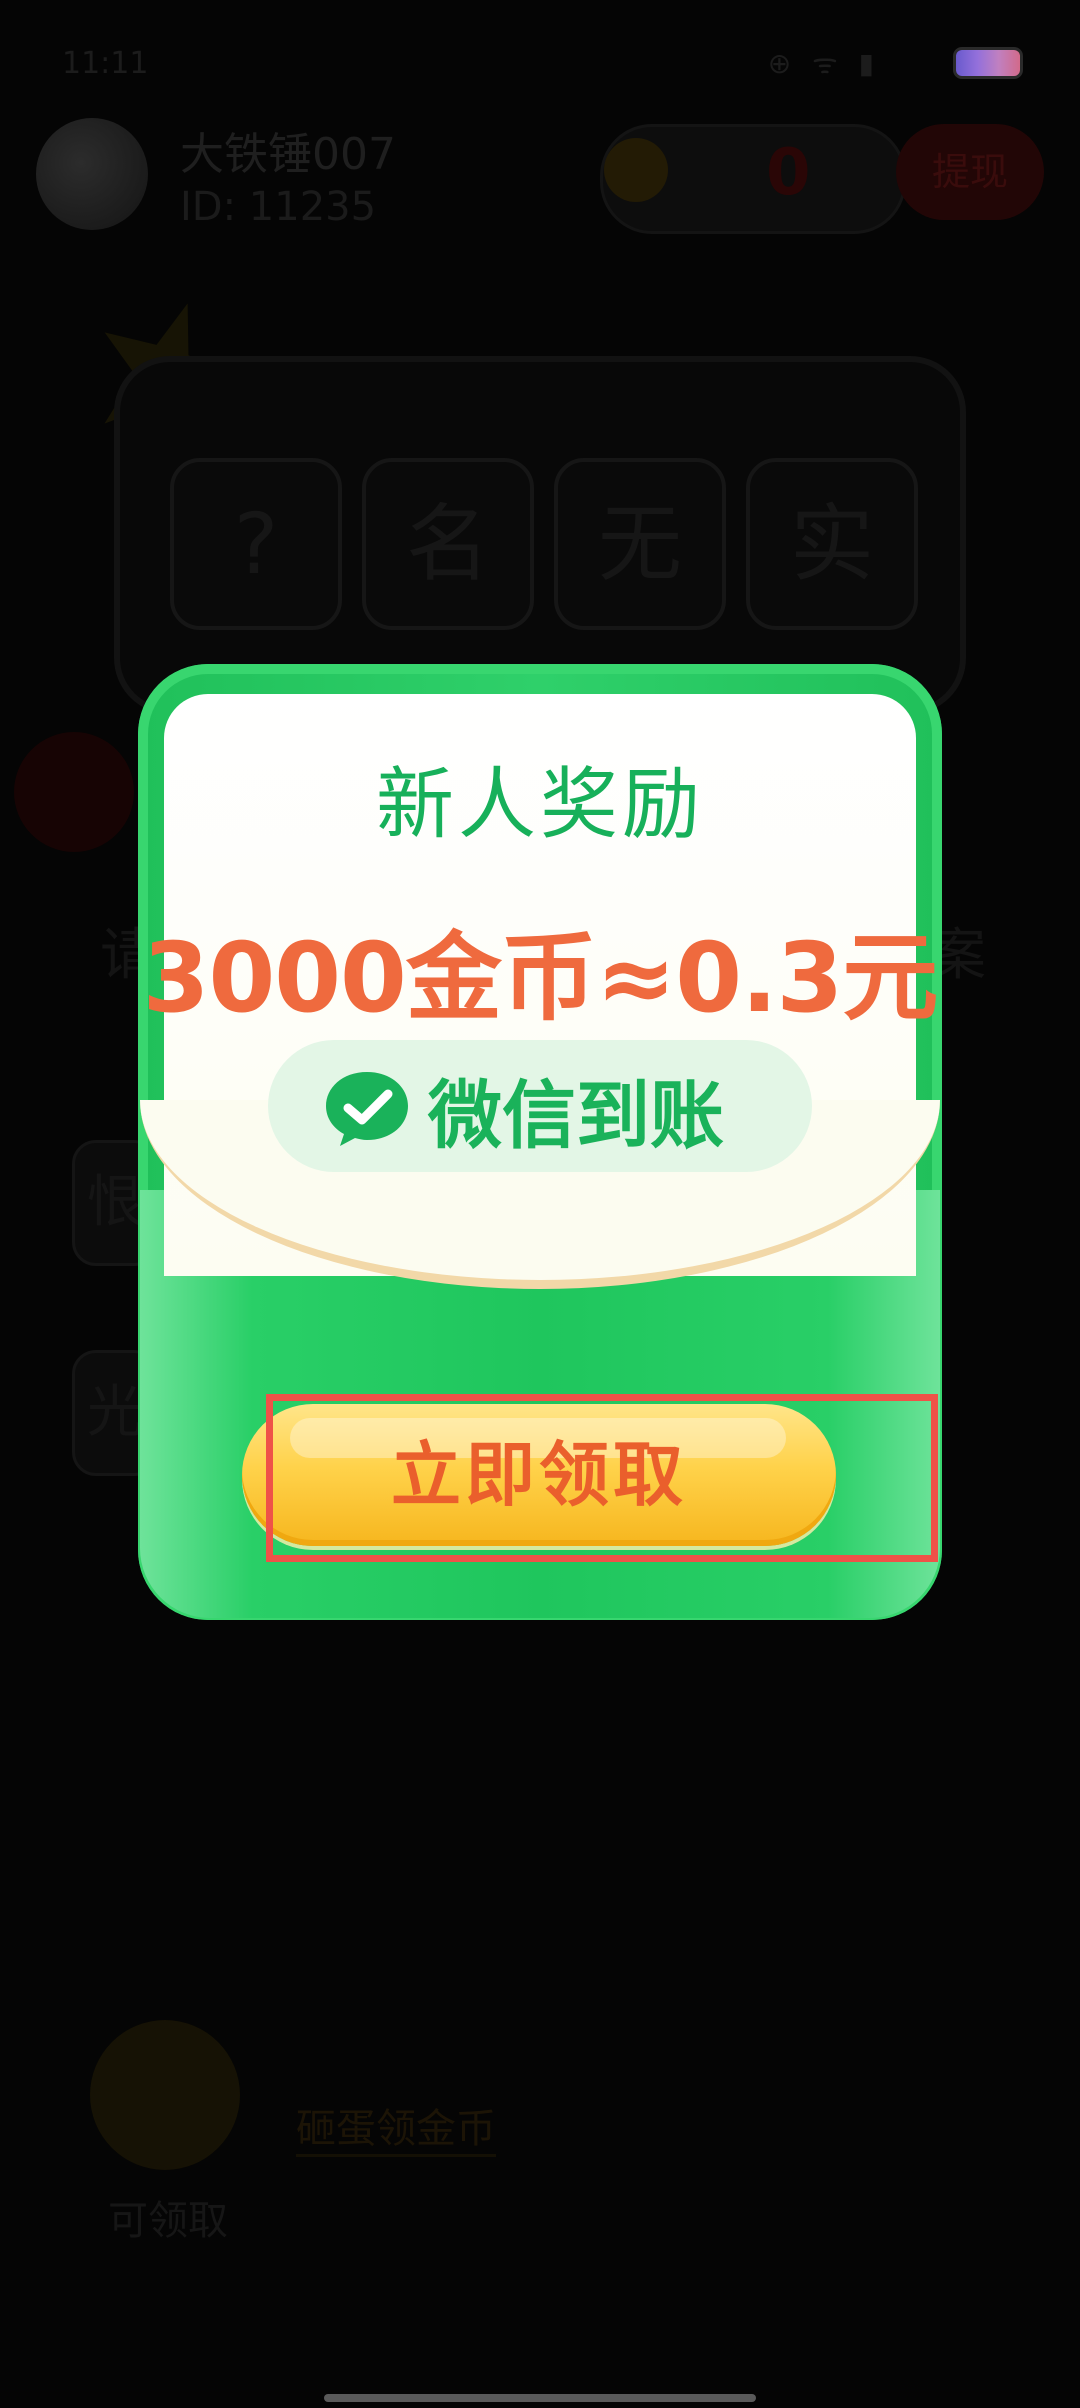 The height and width of the screenshot is (2408, 1080). What do you see at coordinates (539, 805) in the screenshot?
I see `popup-title: 新人奖励` at bounding box center [539, 805].